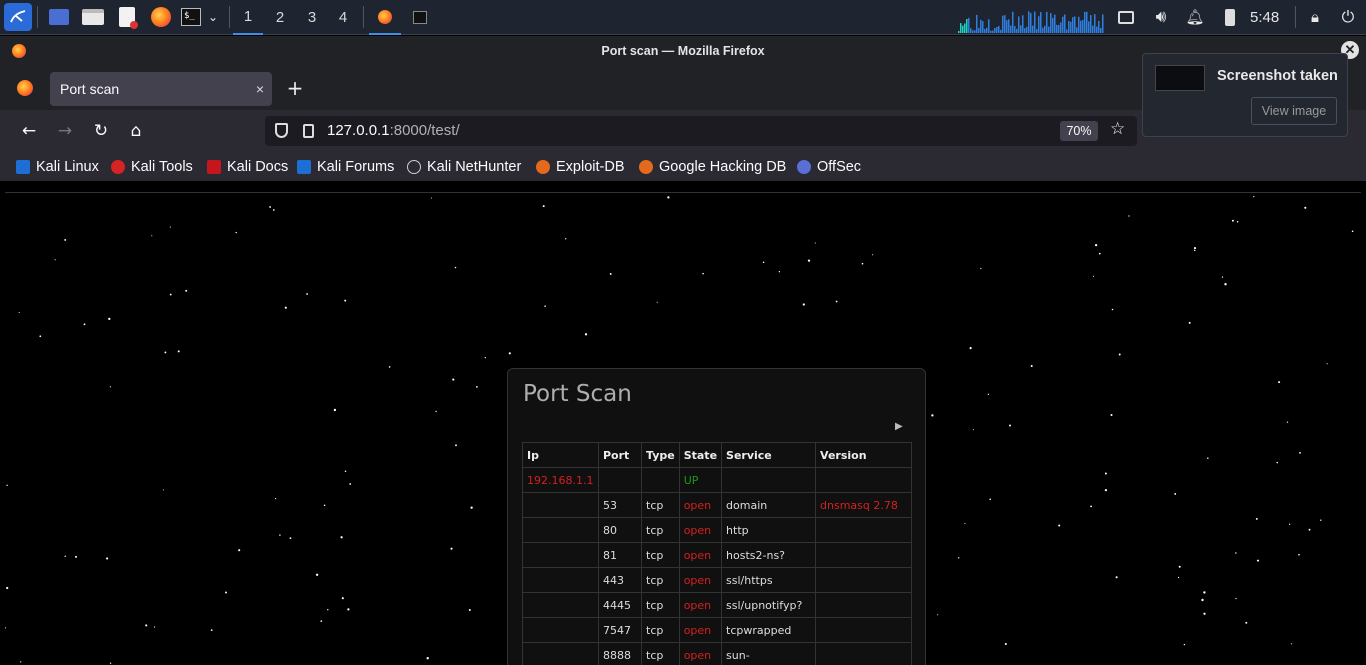  Describe the element at coordinates (864, 605) in the screenshot. I see `cell-version` at that location.